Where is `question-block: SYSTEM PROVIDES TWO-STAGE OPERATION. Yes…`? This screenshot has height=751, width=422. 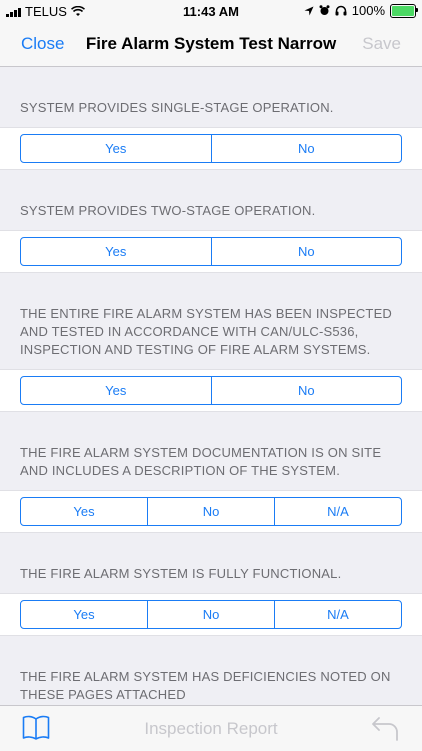 question-block: SYSTEM PROVIDES TWO-STAGE OPERATION. Yes… is located at coordinates (211, 221).